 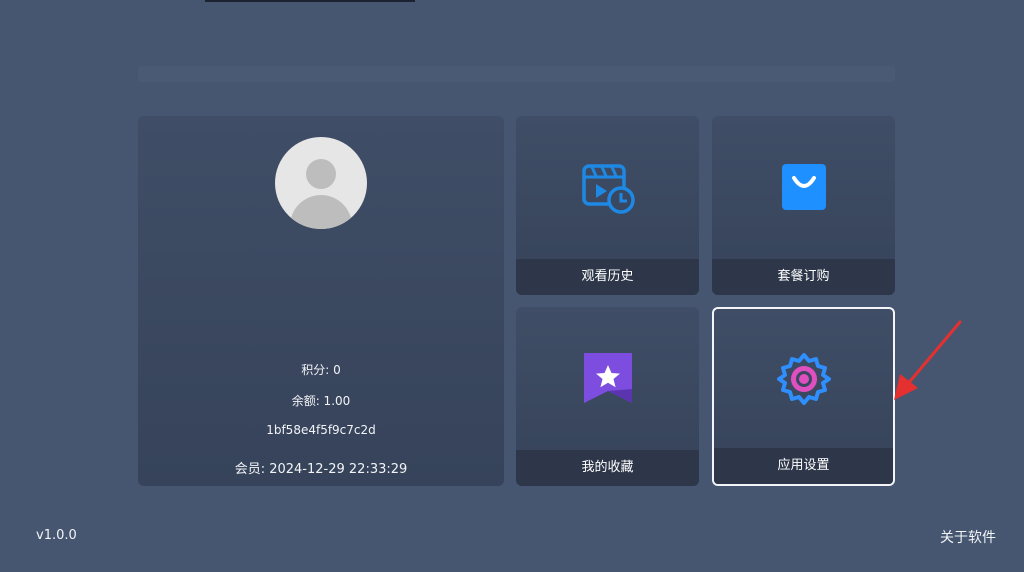 I want to click on balance-text: 余额: 1.00, so click(x=321, y=401).